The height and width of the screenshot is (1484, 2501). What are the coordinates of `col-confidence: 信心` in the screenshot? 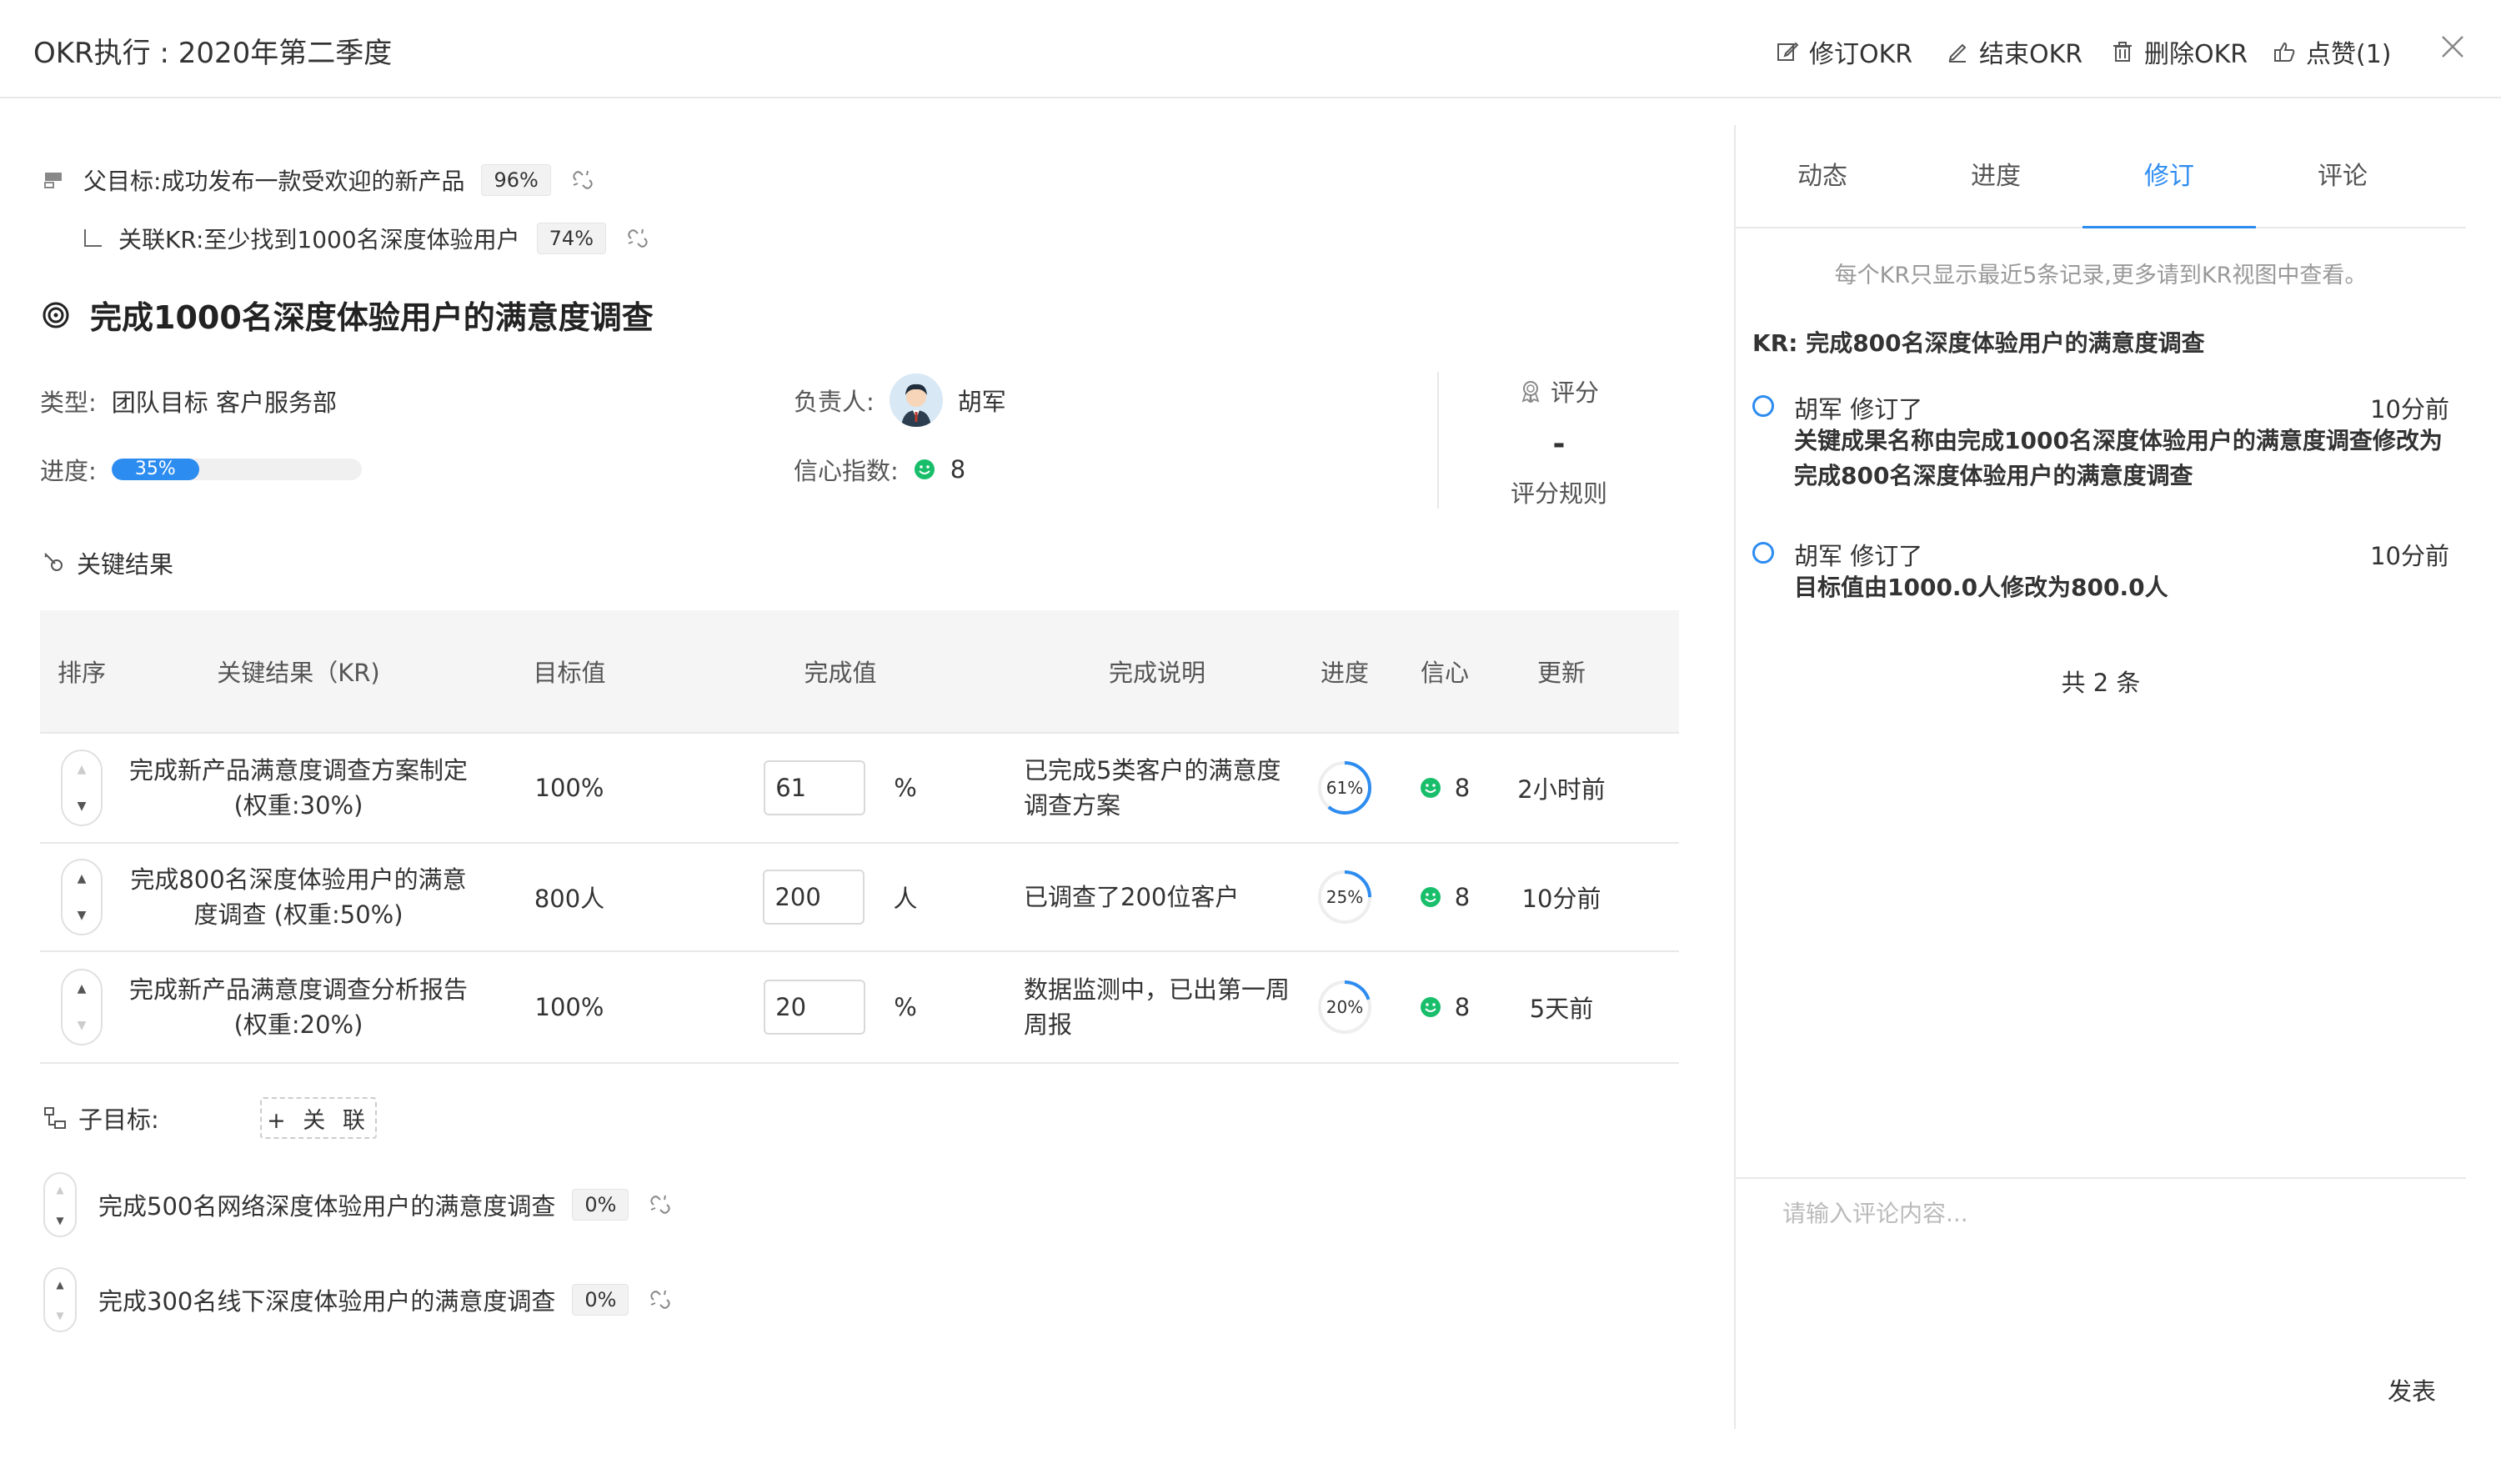 It's located at (1444, 673).